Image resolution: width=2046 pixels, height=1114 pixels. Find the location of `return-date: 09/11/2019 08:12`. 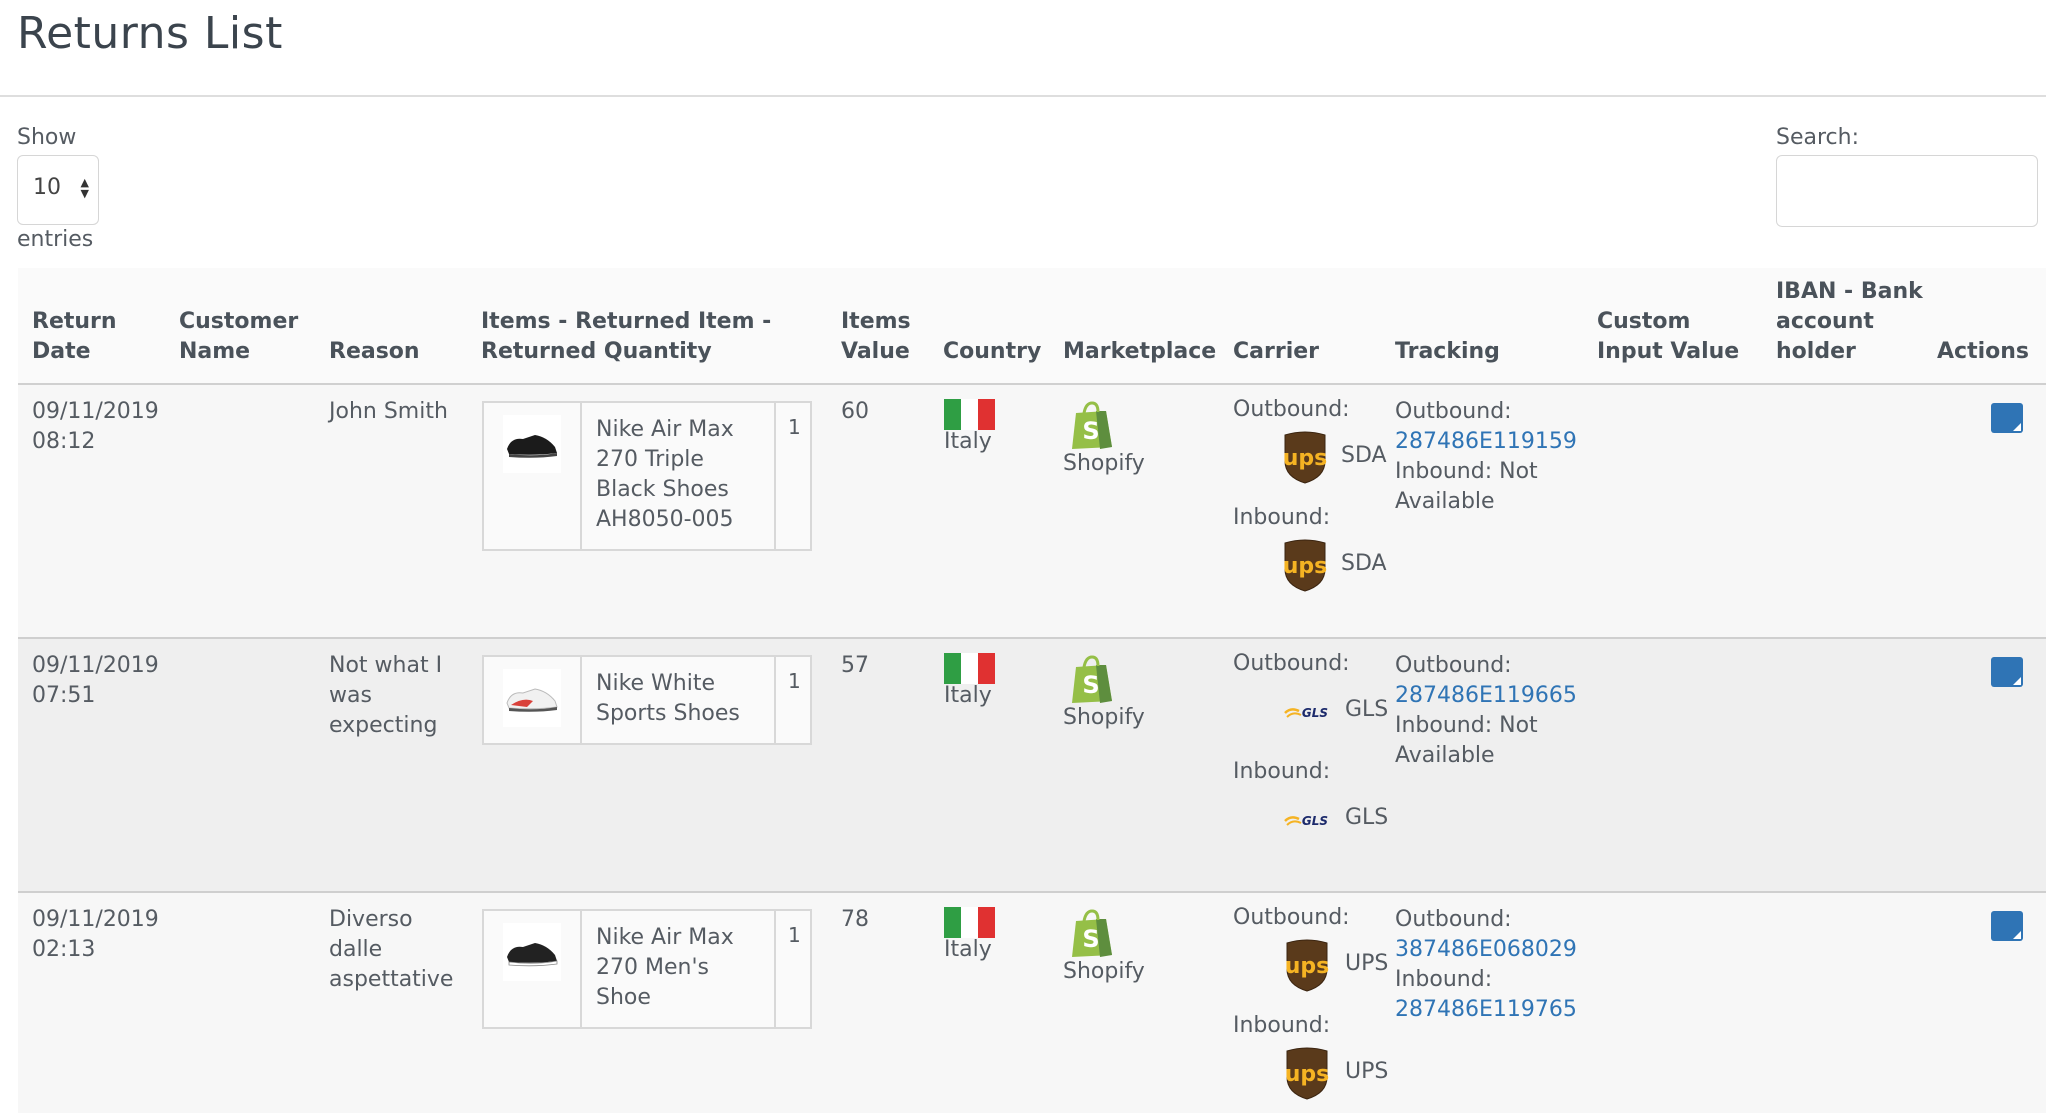

return-date: 09/11/2019 08:12 is located at coordinates (95, 426).